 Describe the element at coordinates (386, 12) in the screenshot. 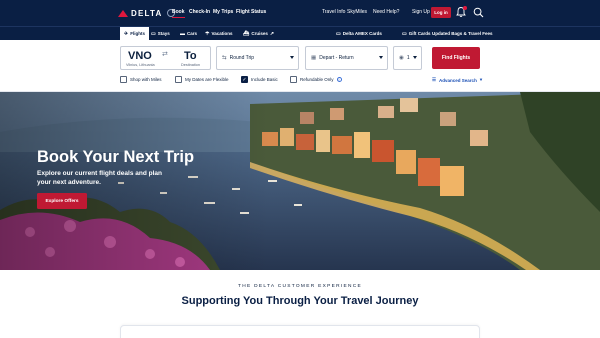

I see `util-need-help: Need Help?` at that location.